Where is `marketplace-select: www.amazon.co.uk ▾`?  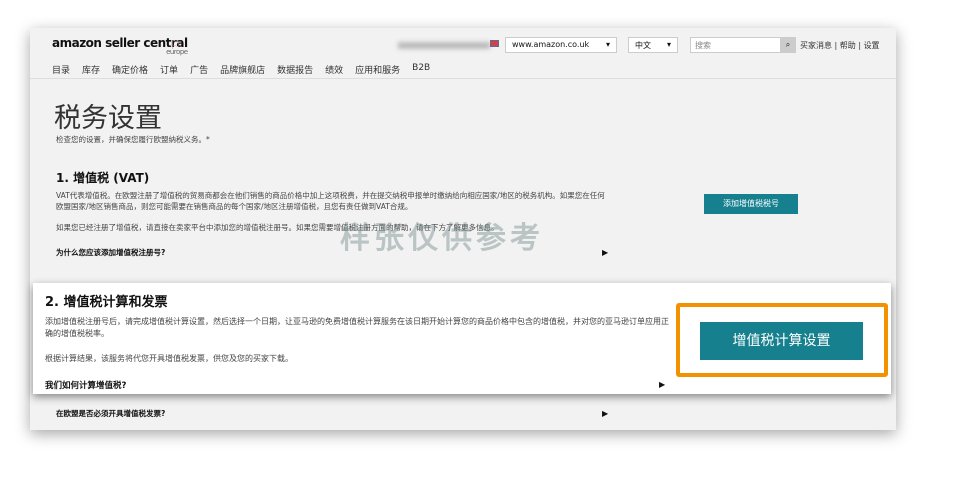 marketplace-select: www.amazon.co.uk ▾ is located at coordinates (561, 45).